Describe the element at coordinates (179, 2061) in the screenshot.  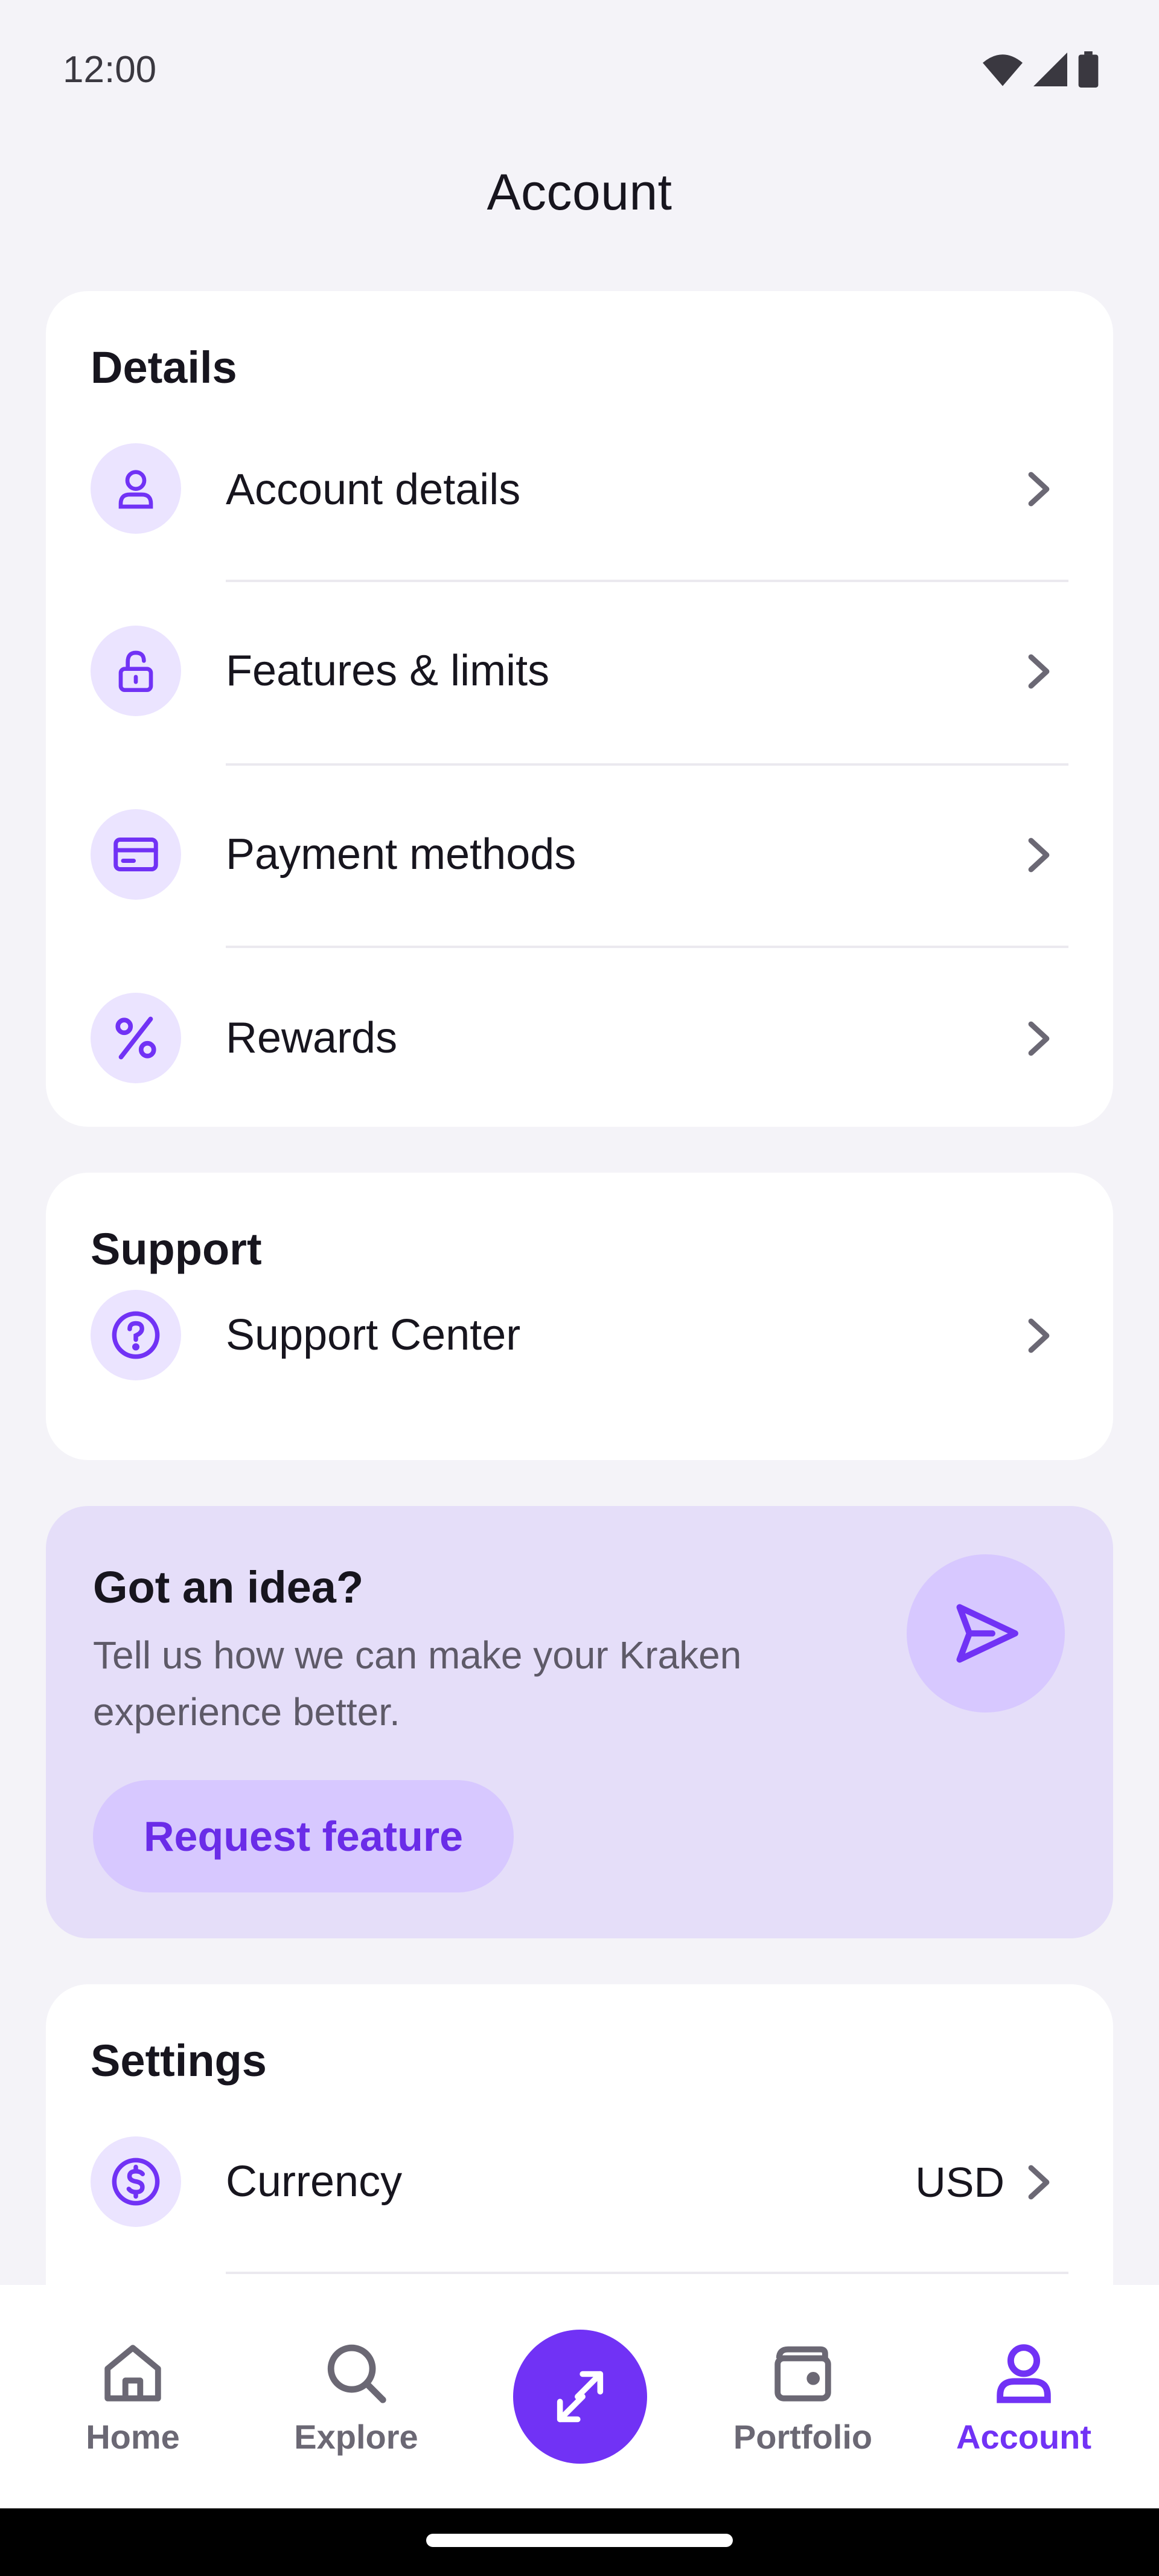
I see `settings-heading: Settings` at that location.